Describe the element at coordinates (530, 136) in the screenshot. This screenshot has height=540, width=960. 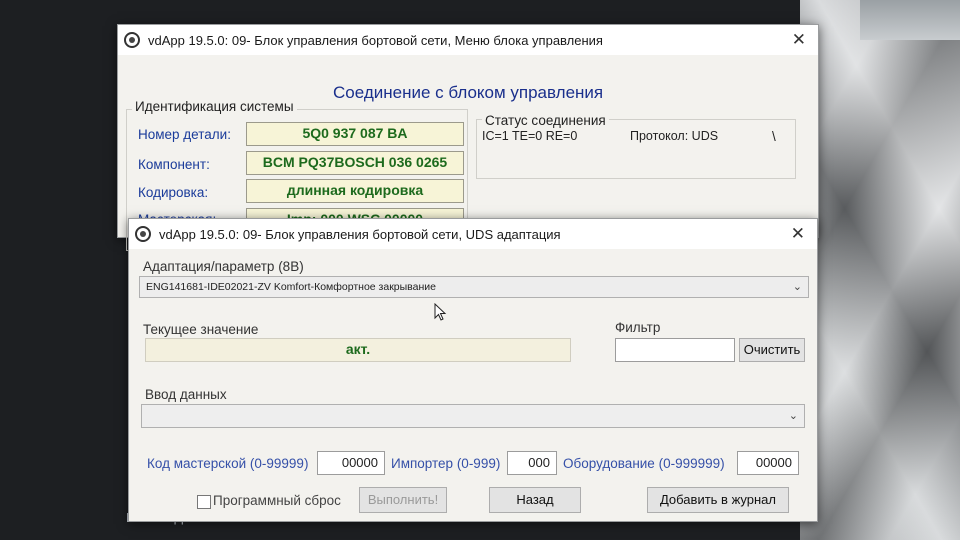
I see `status-counts: IC=1 TE=0 RE=0` at that location.